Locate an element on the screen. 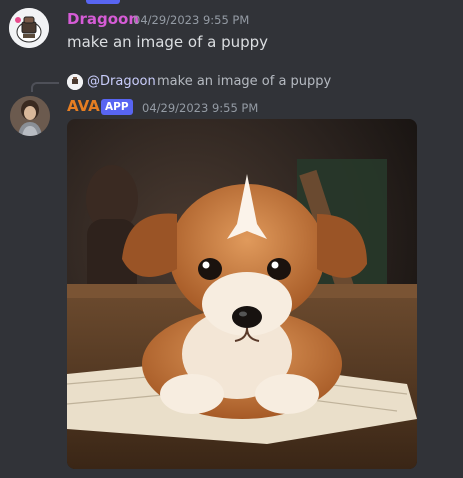  reply-spine is located at coordinates (45, 87).